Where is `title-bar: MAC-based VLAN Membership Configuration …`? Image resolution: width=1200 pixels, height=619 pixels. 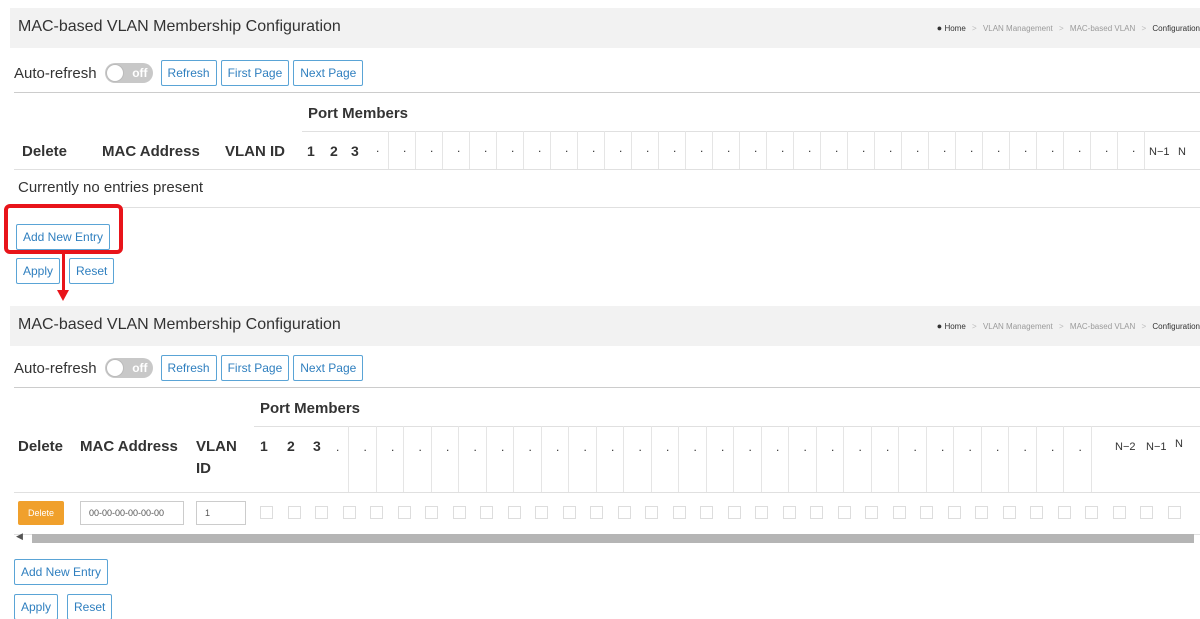 title-bar: MAC-based VLAN Membership Configuration … is located at coordinates (605, 28).